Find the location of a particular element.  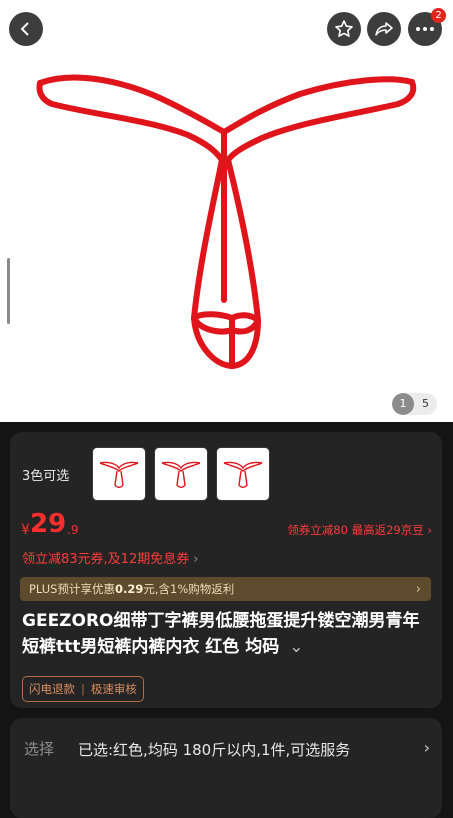

scrollbar is located at coordinates (8, 291).